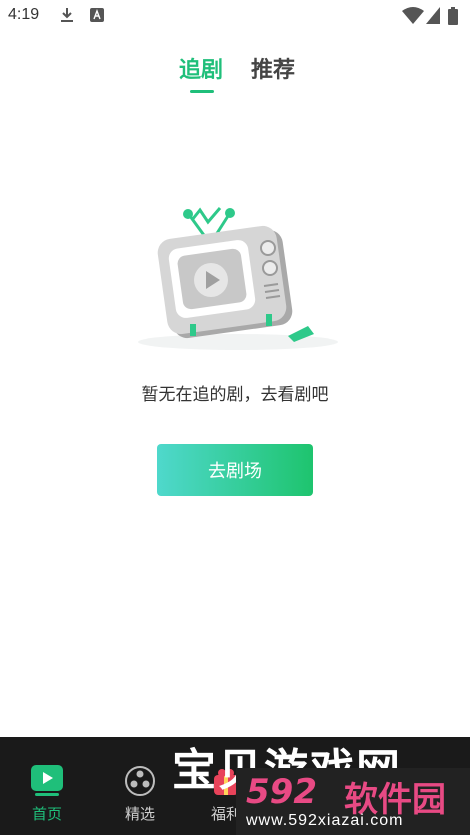  I want to click on nav-label-featured: 精选, so click(139, 814).